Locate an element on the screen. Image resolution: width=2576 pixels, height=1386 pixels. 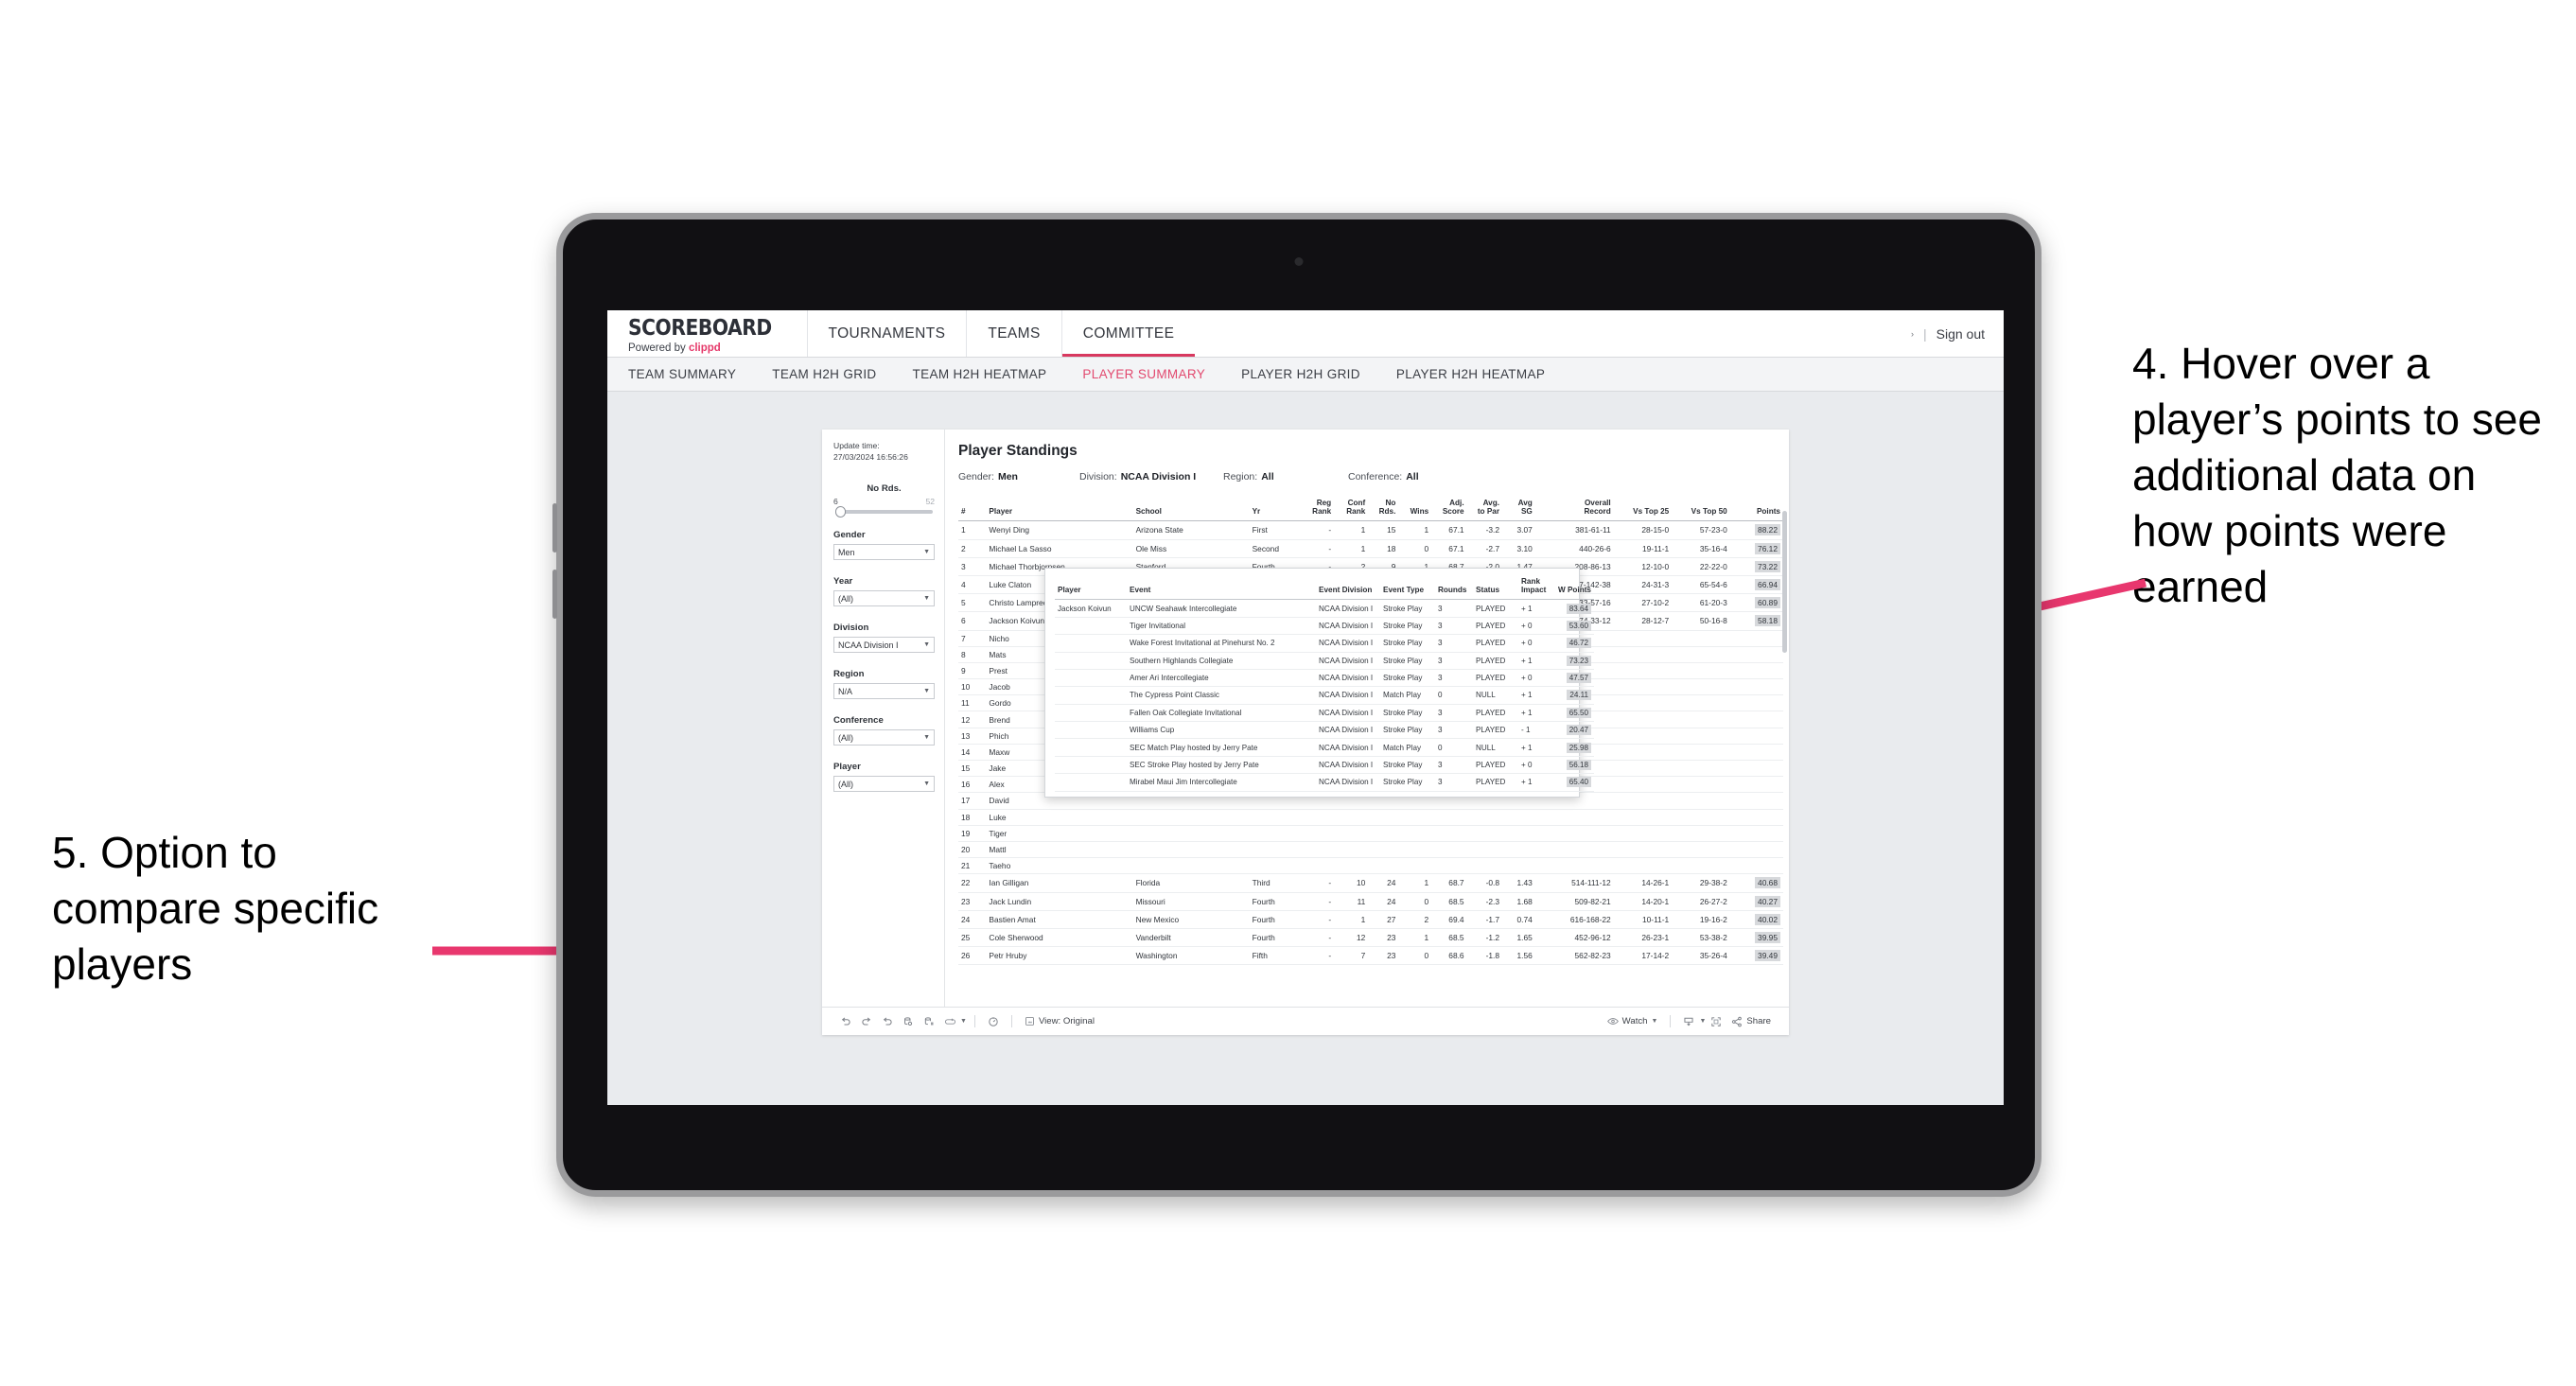
cell-school: Florida is located at coordinates (1191, 883).